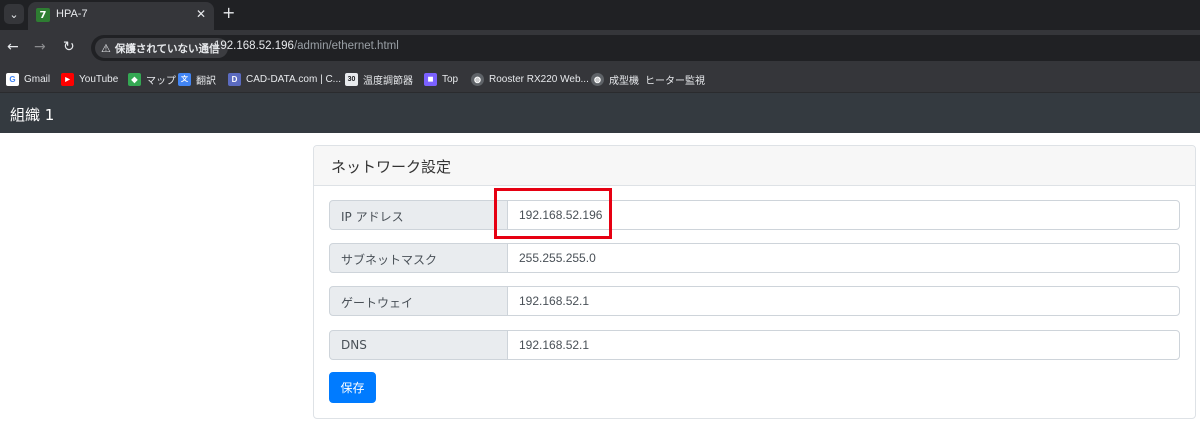  What do you see at coordinates (206, 81) in the screenshot?
I see `bookmark-label: 翻訳` at bounding box center [206, 81].